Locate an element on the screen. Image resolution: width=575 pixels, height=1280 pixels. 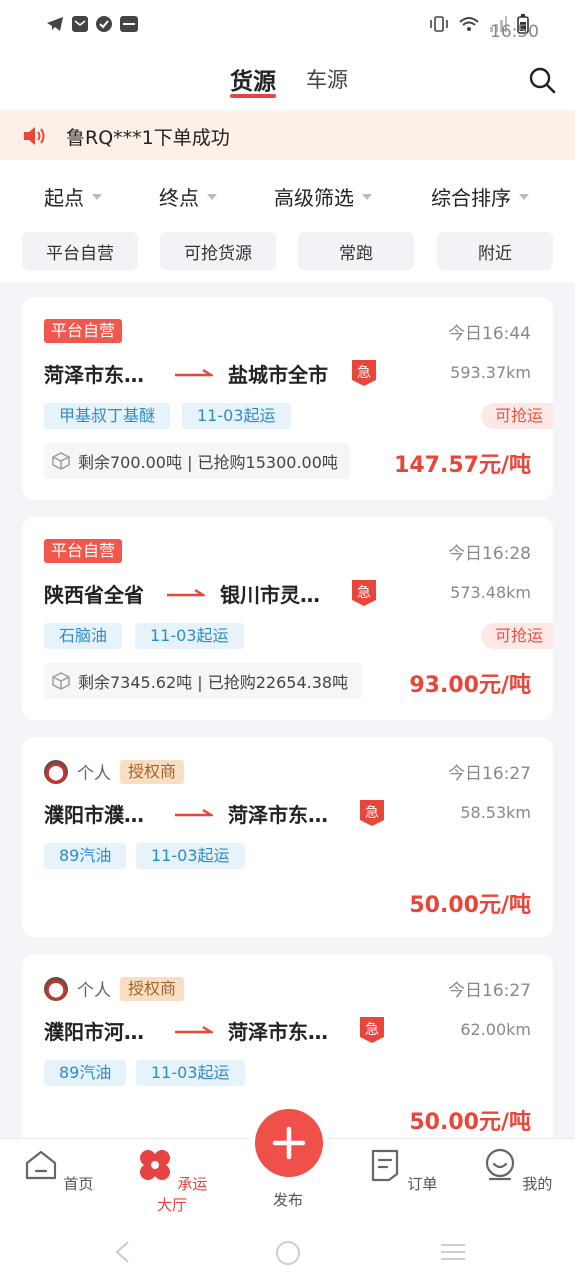
filter-advanced: 高级筛选 is located at coordinates (323, 196).